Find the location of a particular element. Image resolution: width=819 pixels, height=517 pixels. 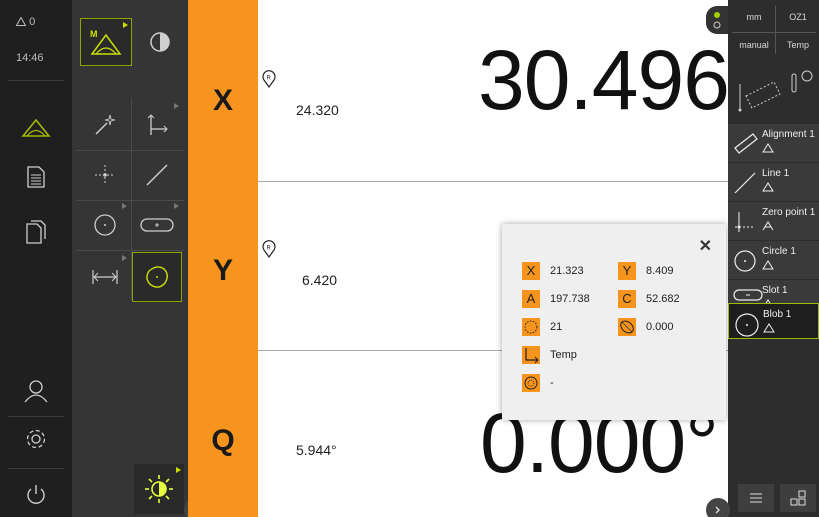

popup-area-value: 197.738 is located at coordinates (570, 299).